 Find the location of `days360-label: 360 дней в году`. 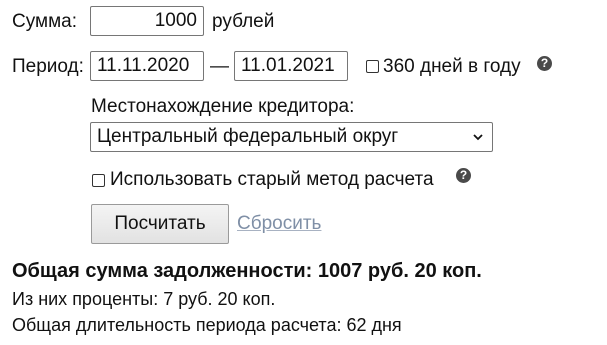

days360-label: 360 дней в году is located at coordinates (452, 66).